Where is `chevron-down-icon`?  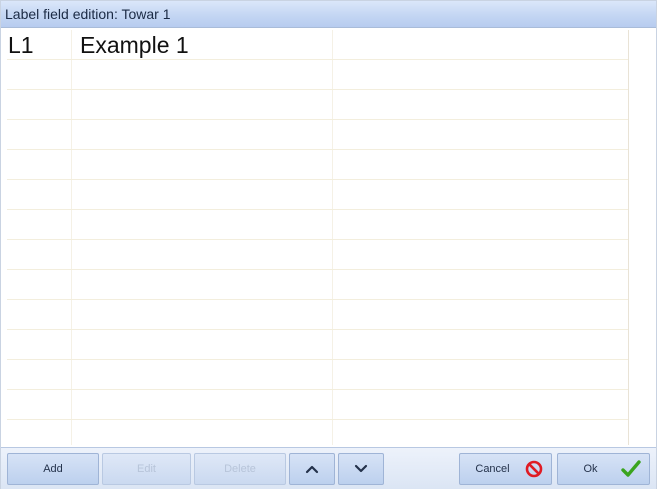 chevron-down-icon is located at coordinates (361, 469).